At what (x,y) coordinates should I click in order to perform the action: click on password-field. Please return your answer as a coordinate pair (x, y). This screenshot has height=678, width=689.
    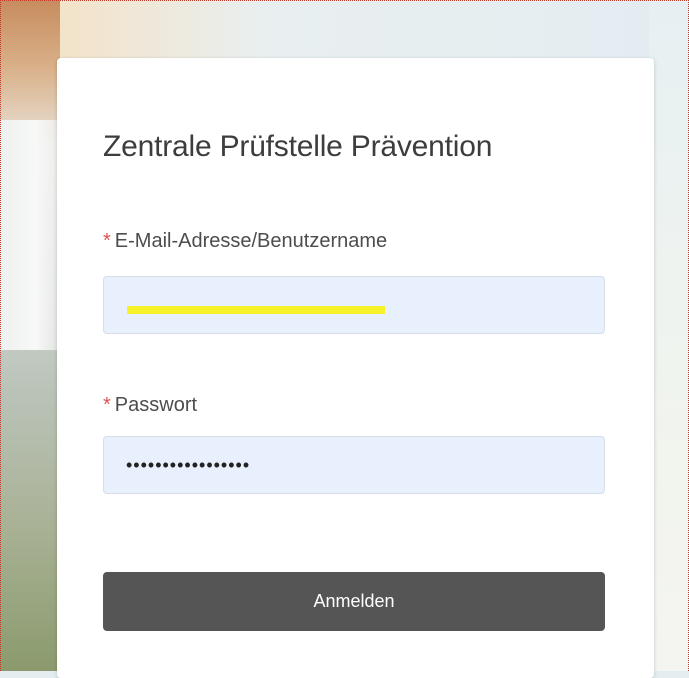
    Looking at the image, I should click on (354, 465).